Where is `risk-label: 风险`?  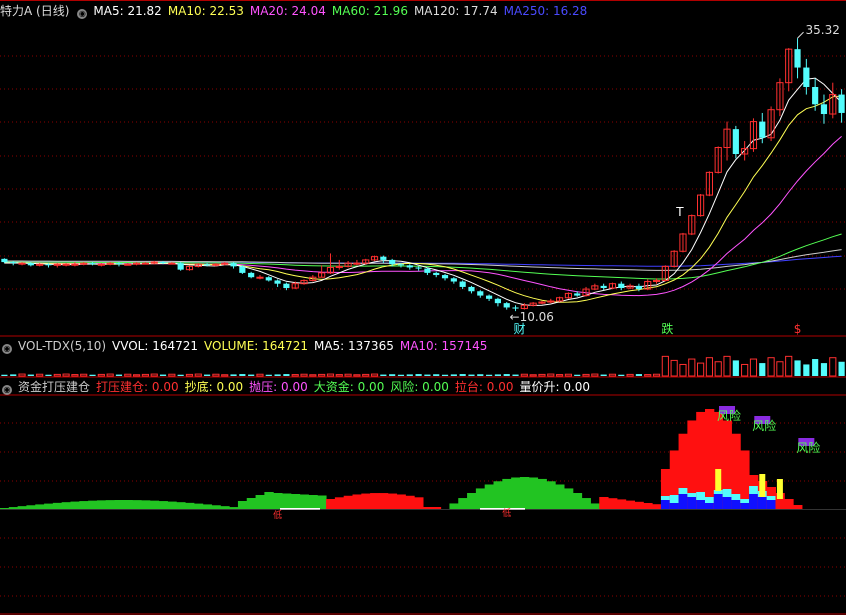
risk-label: 风险 is located at coordinates (764, 425).